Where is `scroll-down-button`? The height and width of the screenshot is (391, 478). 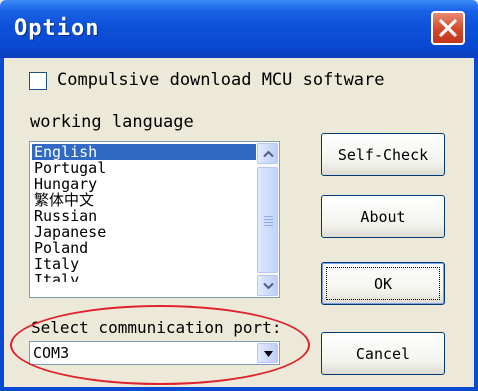 scroll-down-button is located at coordinates (267, 285).